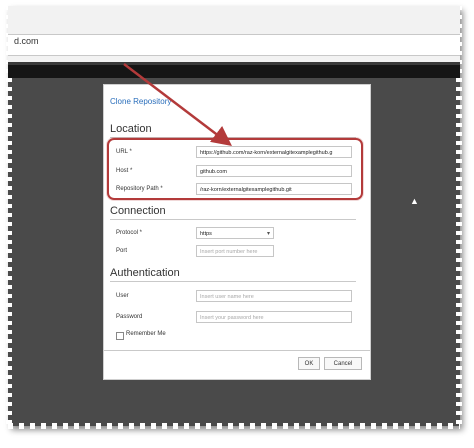  I want to click on annotation-arrow, so click(177, 105).